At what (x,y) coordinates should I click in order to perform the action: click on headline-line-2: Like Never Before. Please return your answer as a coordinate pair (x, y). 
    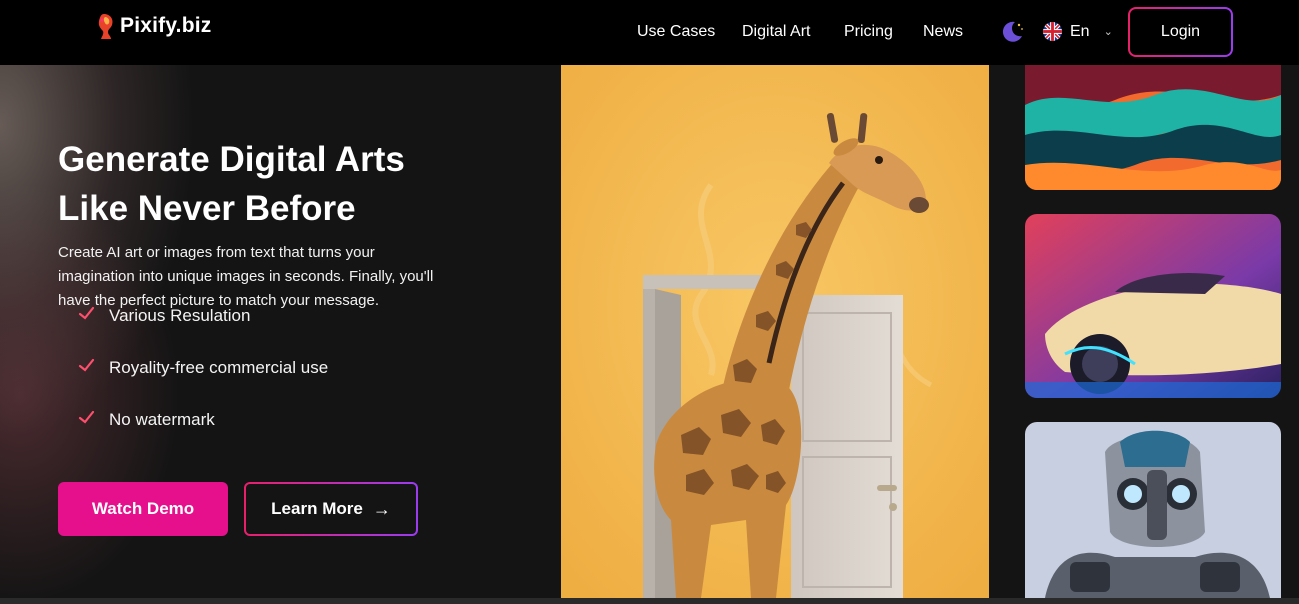
    Looking at the image, I should click on (207, 208).